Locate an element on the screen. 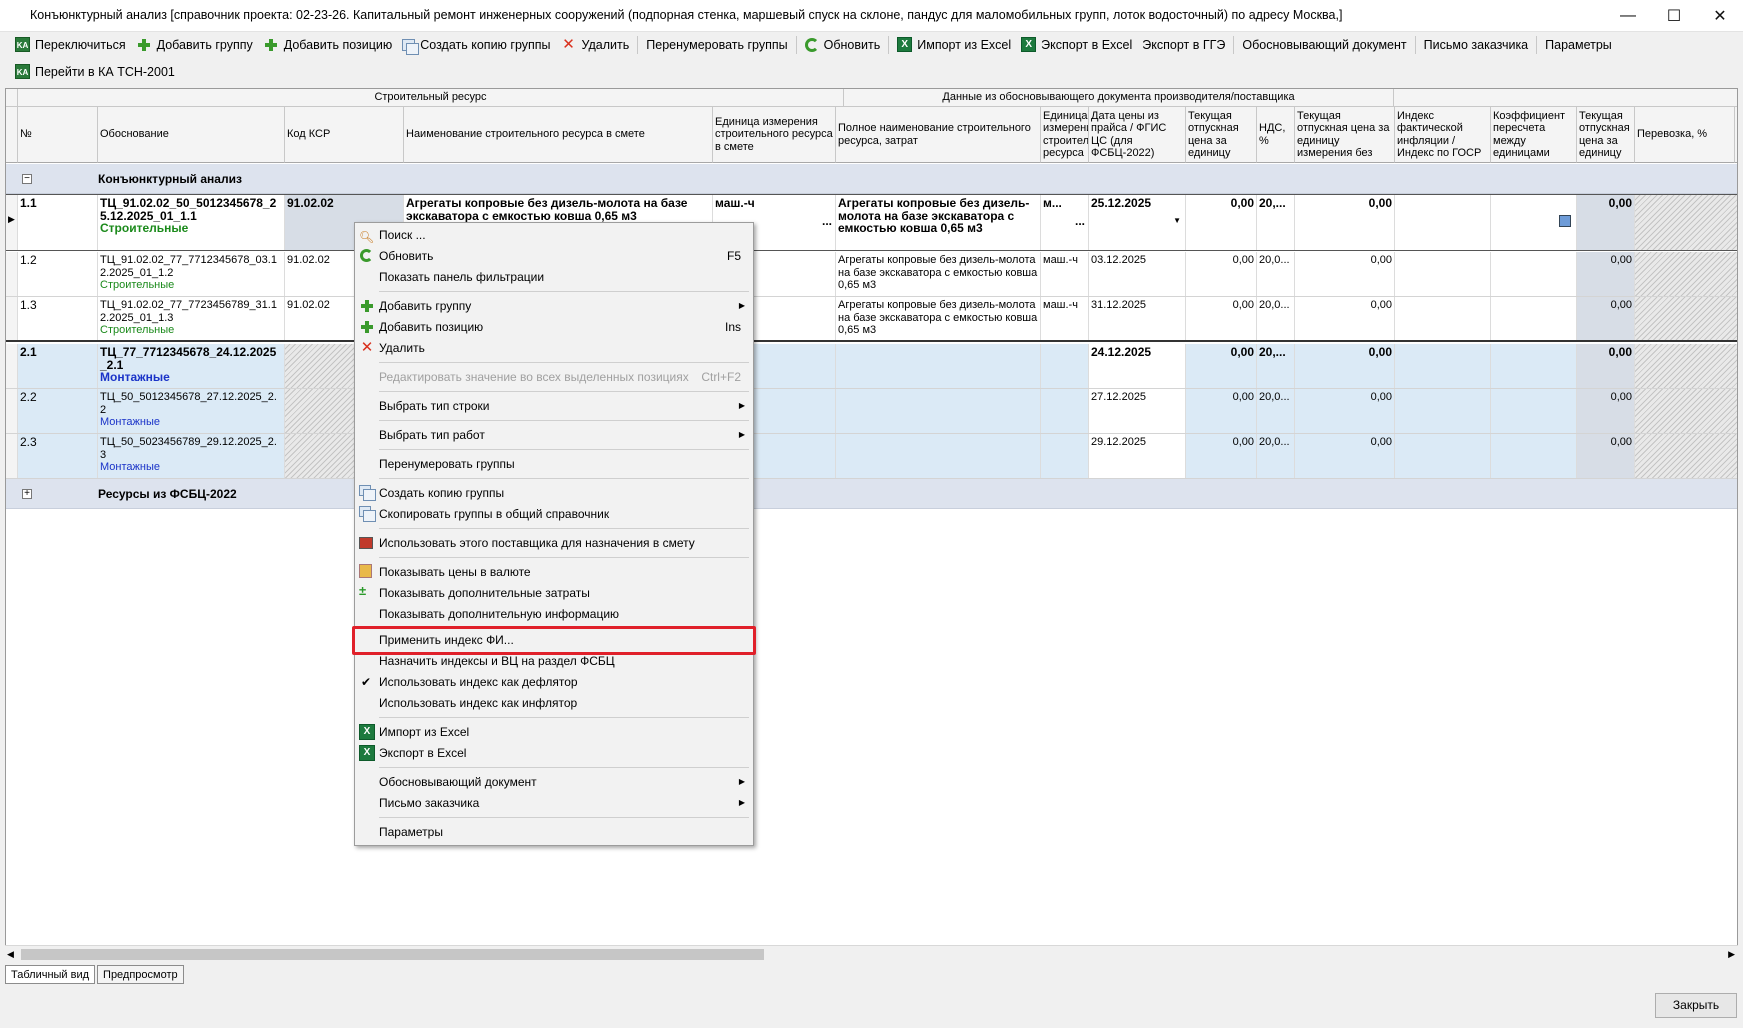 The height and width of the screenshot is (1028, 1743). basis-cell: ТЦ_50_5023456789_29.12.2025_2.3 Монтажные is located at coordinates (191, 456).